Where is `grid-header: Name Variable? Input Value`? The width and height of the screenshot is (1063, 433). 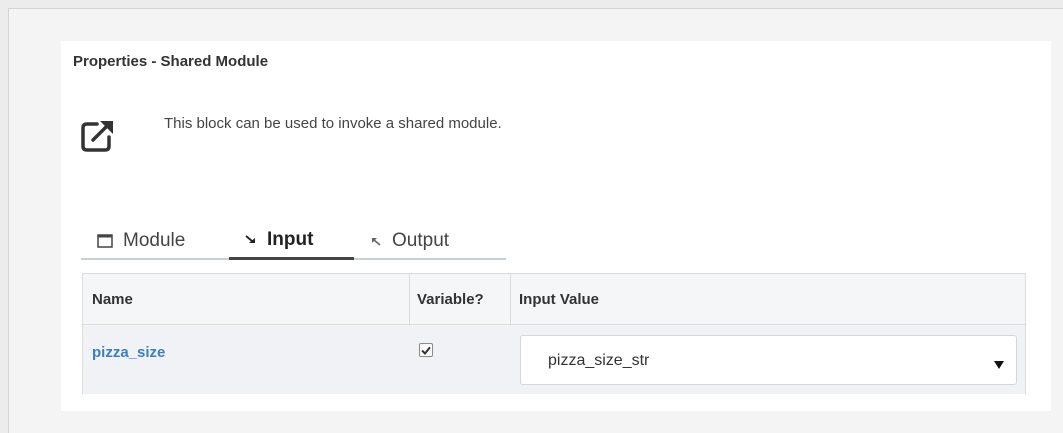
grid-header: Name Variable? Input Value is located at coordinates (554, 299).